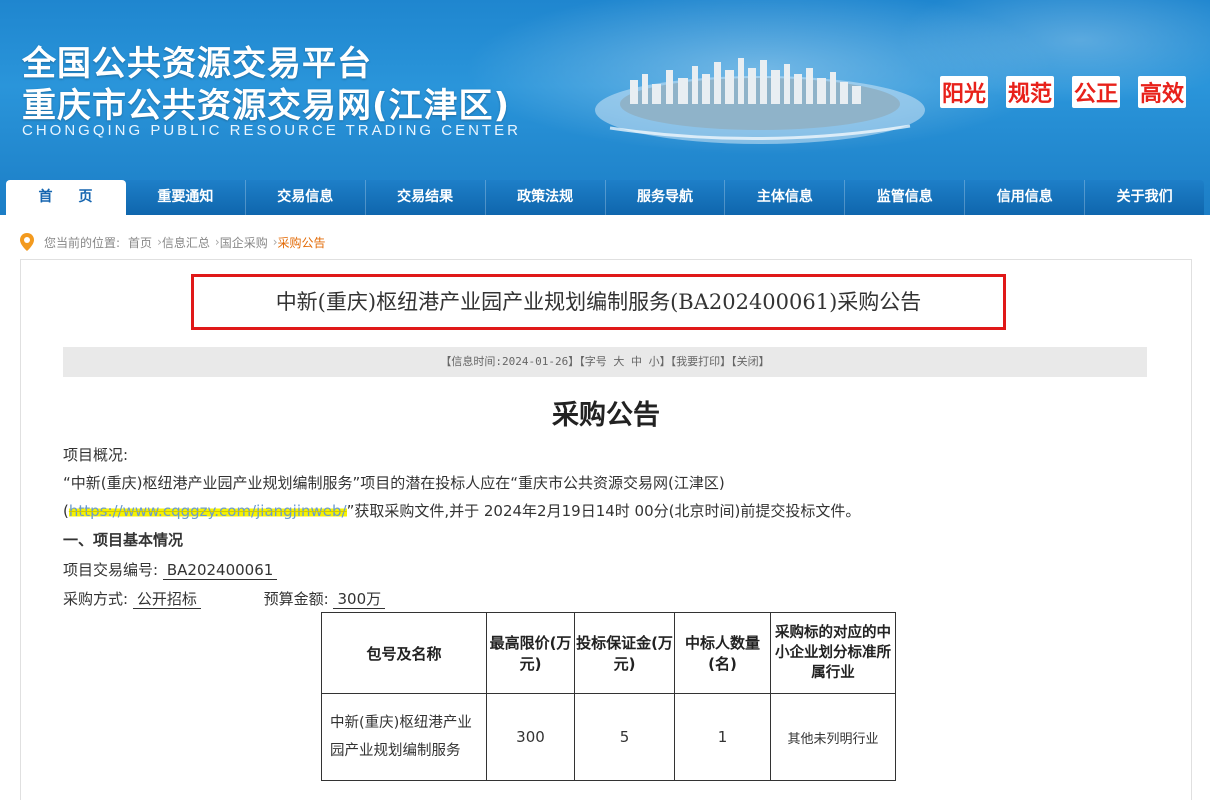  I want to click on title-highlight-box: 中新(重庆)枢纽港产业园产业规划编制服务(BA202400061)采购公告, so click(598, 302).